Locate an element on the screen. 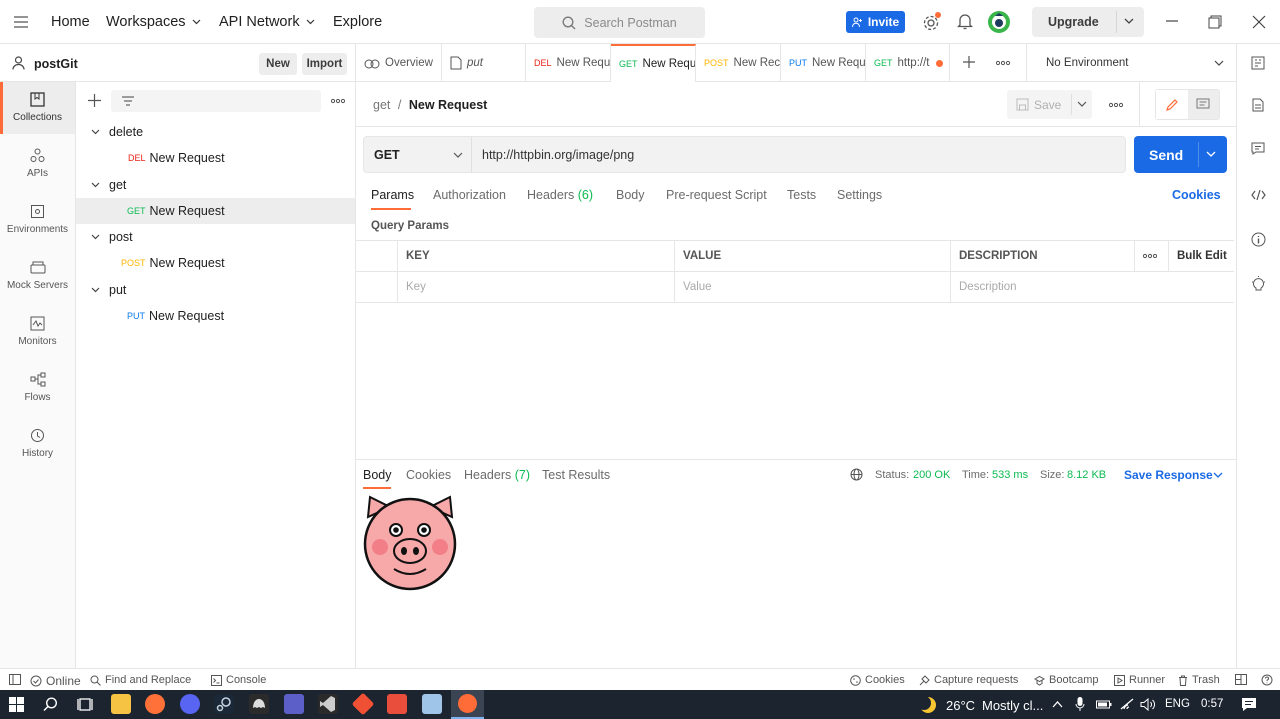  close-icon is located at coordinates (1259, 22).